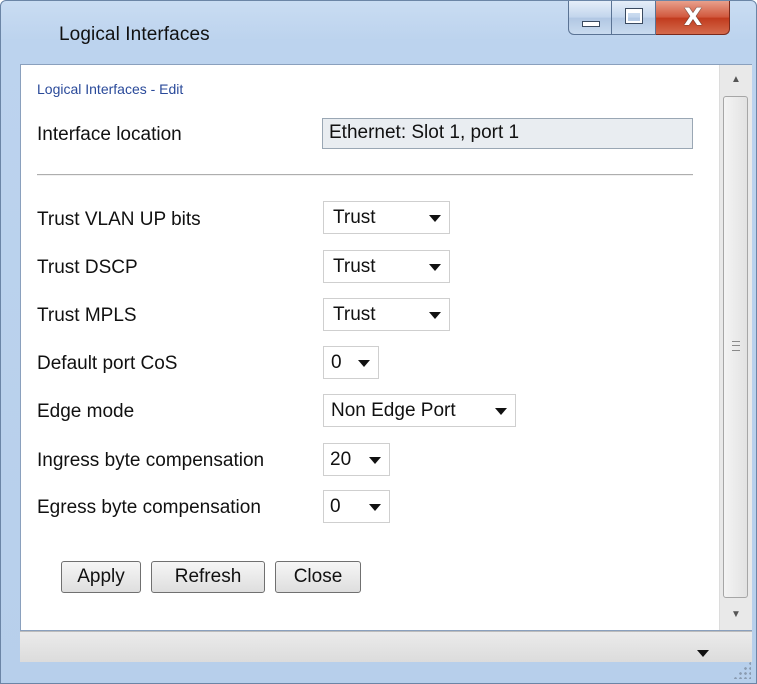  Describe the element at coordinates (87, 267) in the screenshot. I see `trust-dscp-label: Trust DSCP` at that location.